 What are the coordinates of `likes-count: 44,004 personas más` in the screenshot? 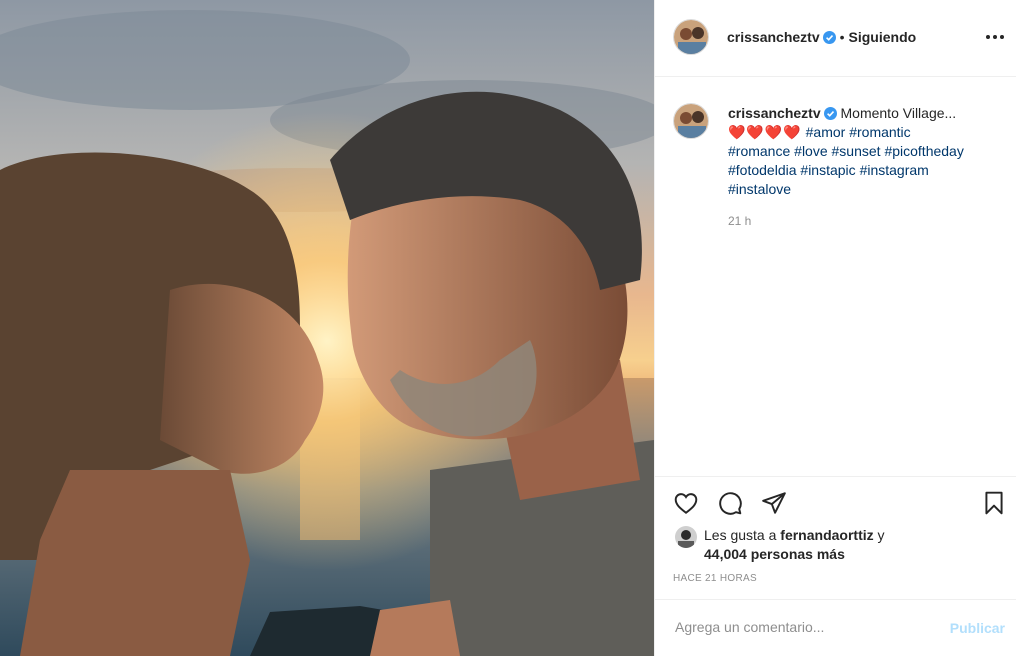 It's located at (774, 554).